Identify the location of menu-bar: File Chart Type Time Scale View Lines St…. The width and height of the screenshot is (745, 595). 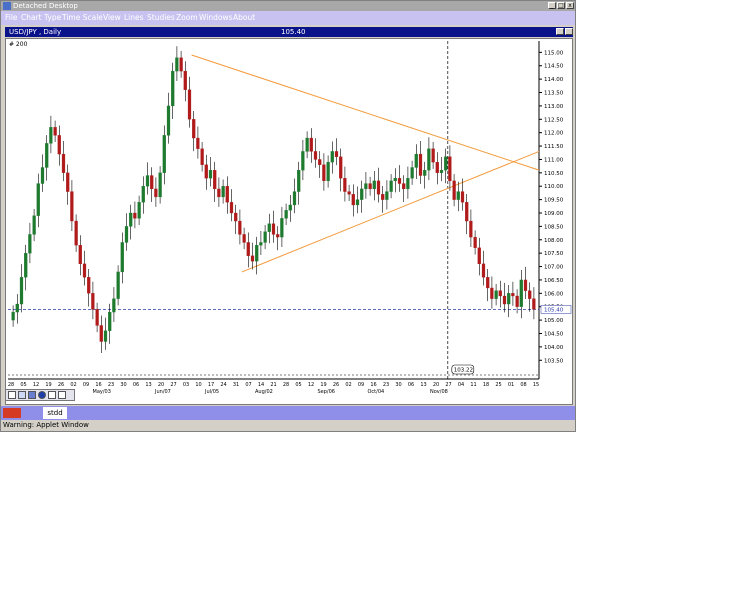
(288, 18).